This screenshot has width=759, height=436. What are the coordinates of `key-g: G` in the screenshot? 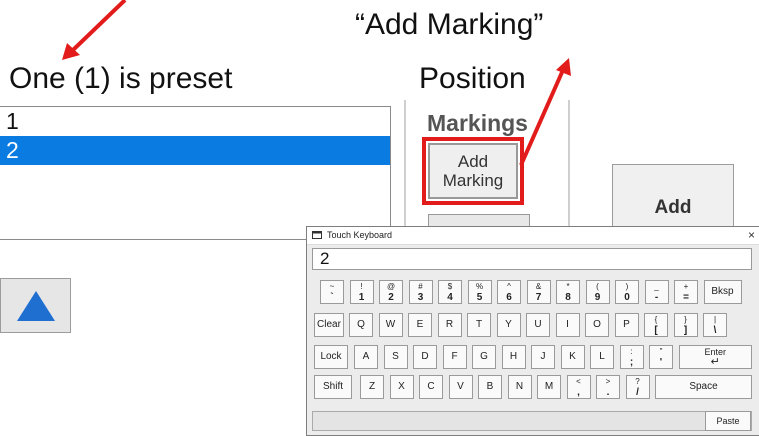 It's located at (484, 357).